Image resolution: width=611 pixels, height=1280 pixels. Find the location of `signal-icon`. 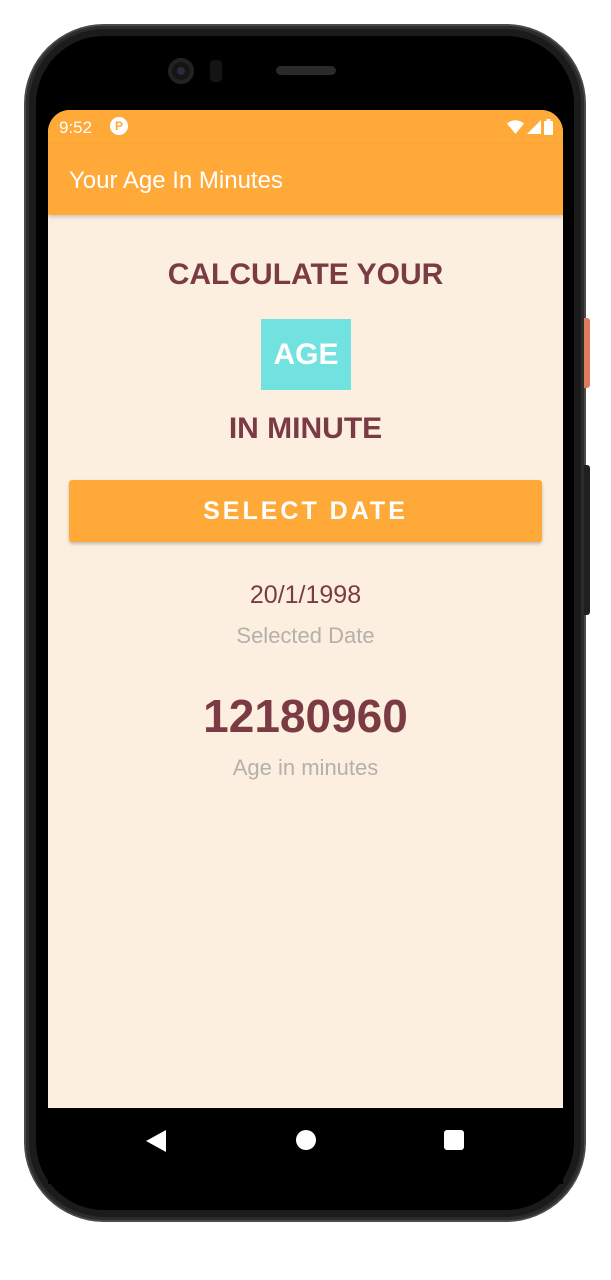

signal-icon is located at coordinates (534, 127).